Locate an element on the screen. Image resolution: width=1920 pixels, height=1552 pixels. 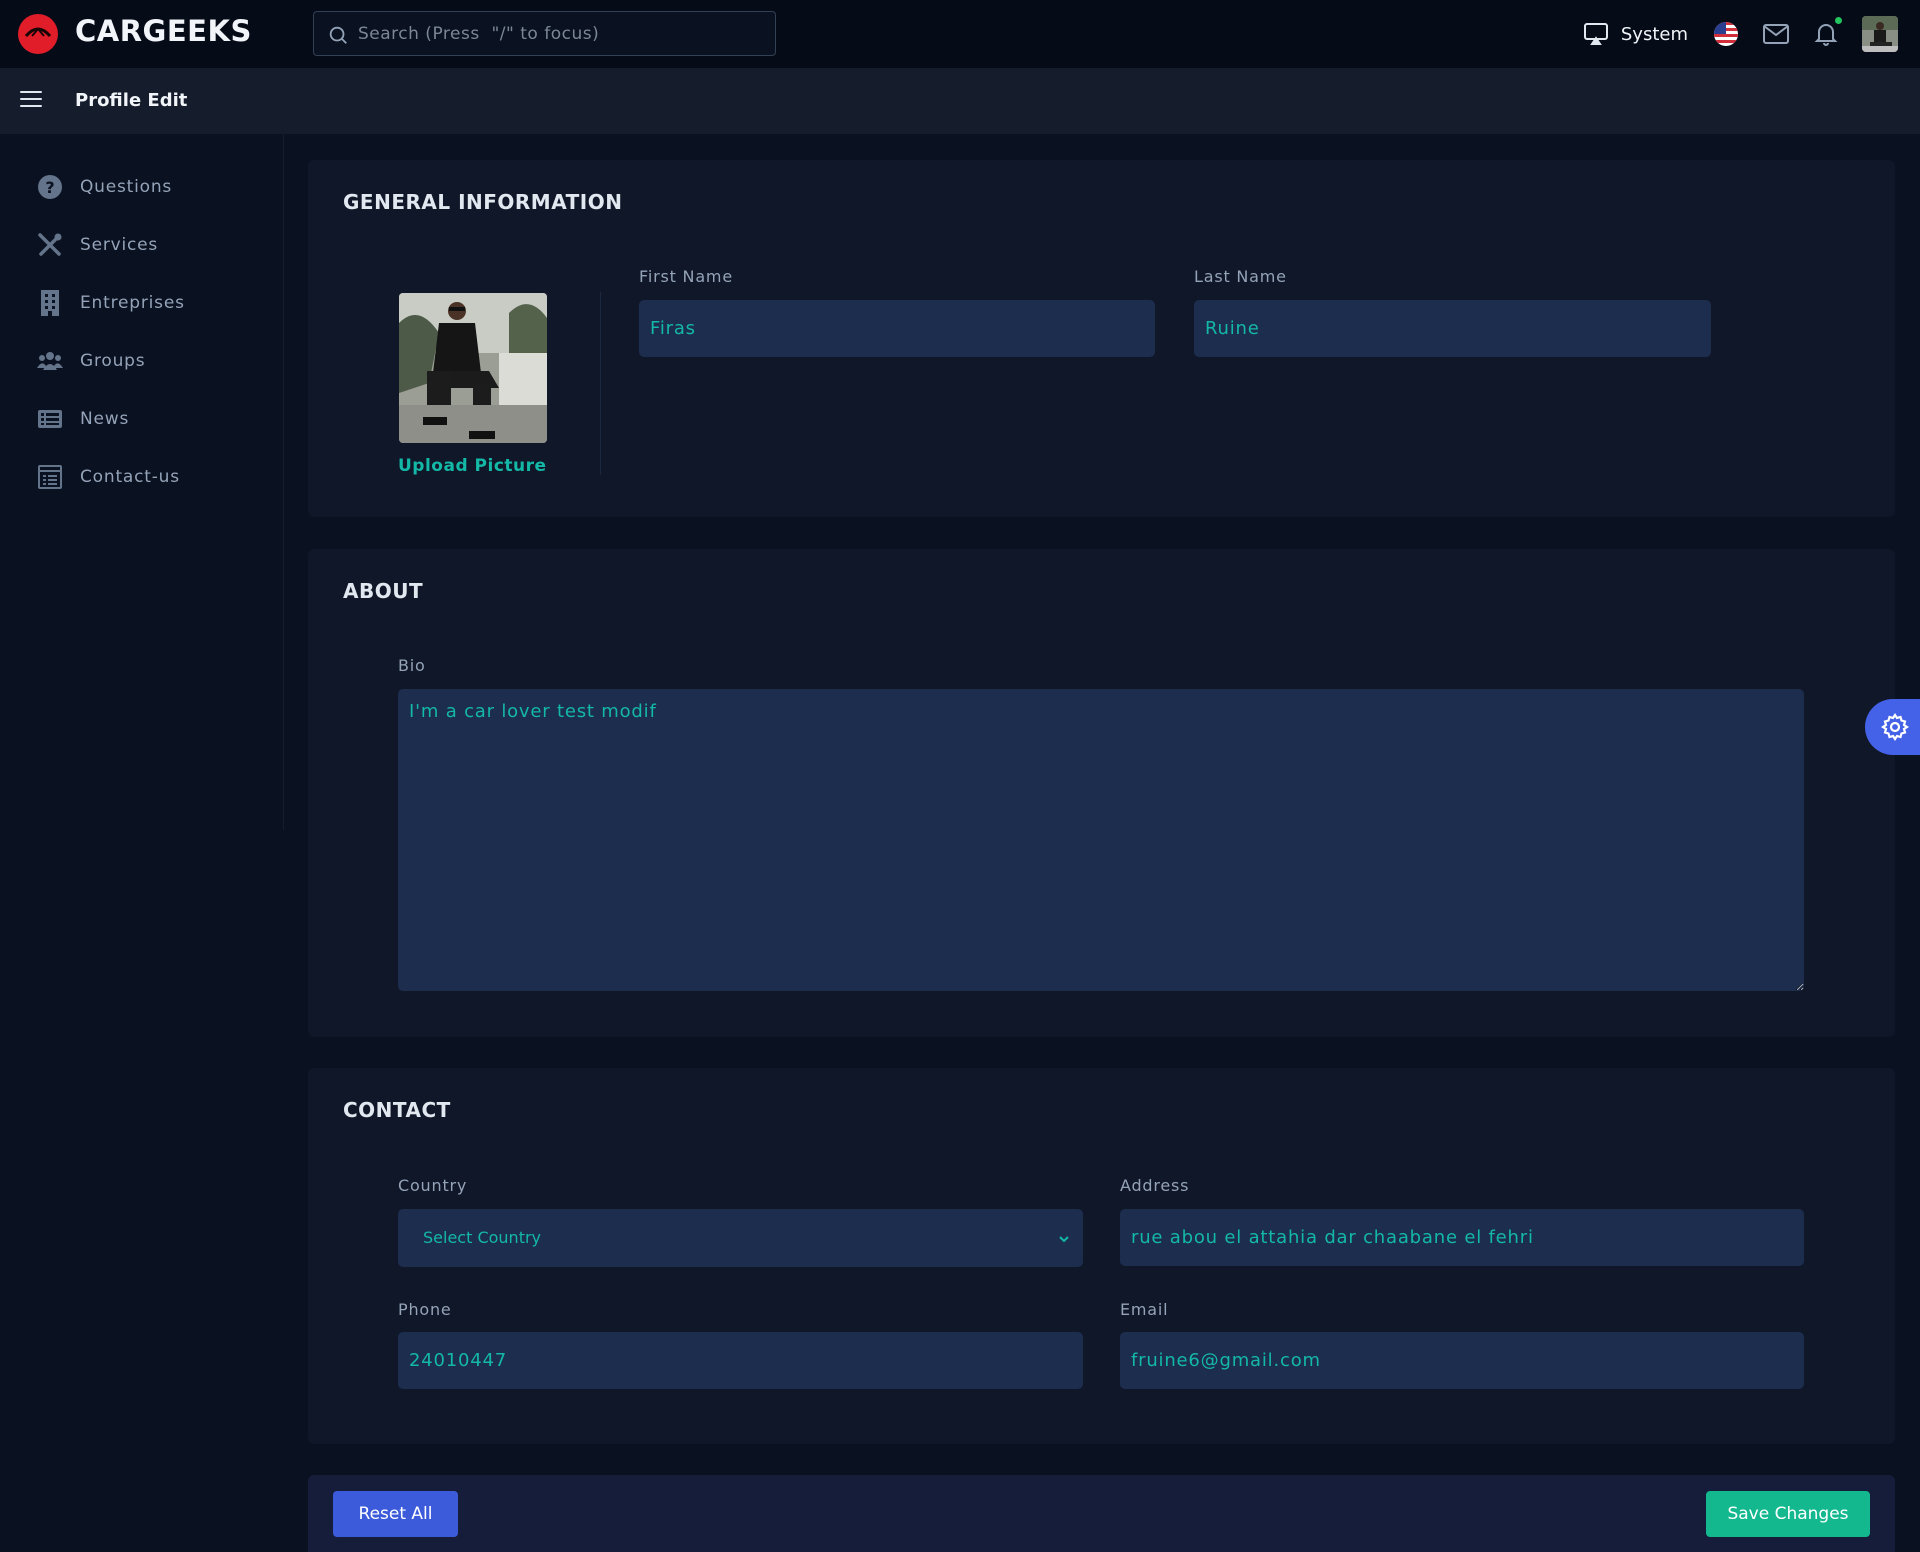
address-input is located at coordinates (1462, 1237).